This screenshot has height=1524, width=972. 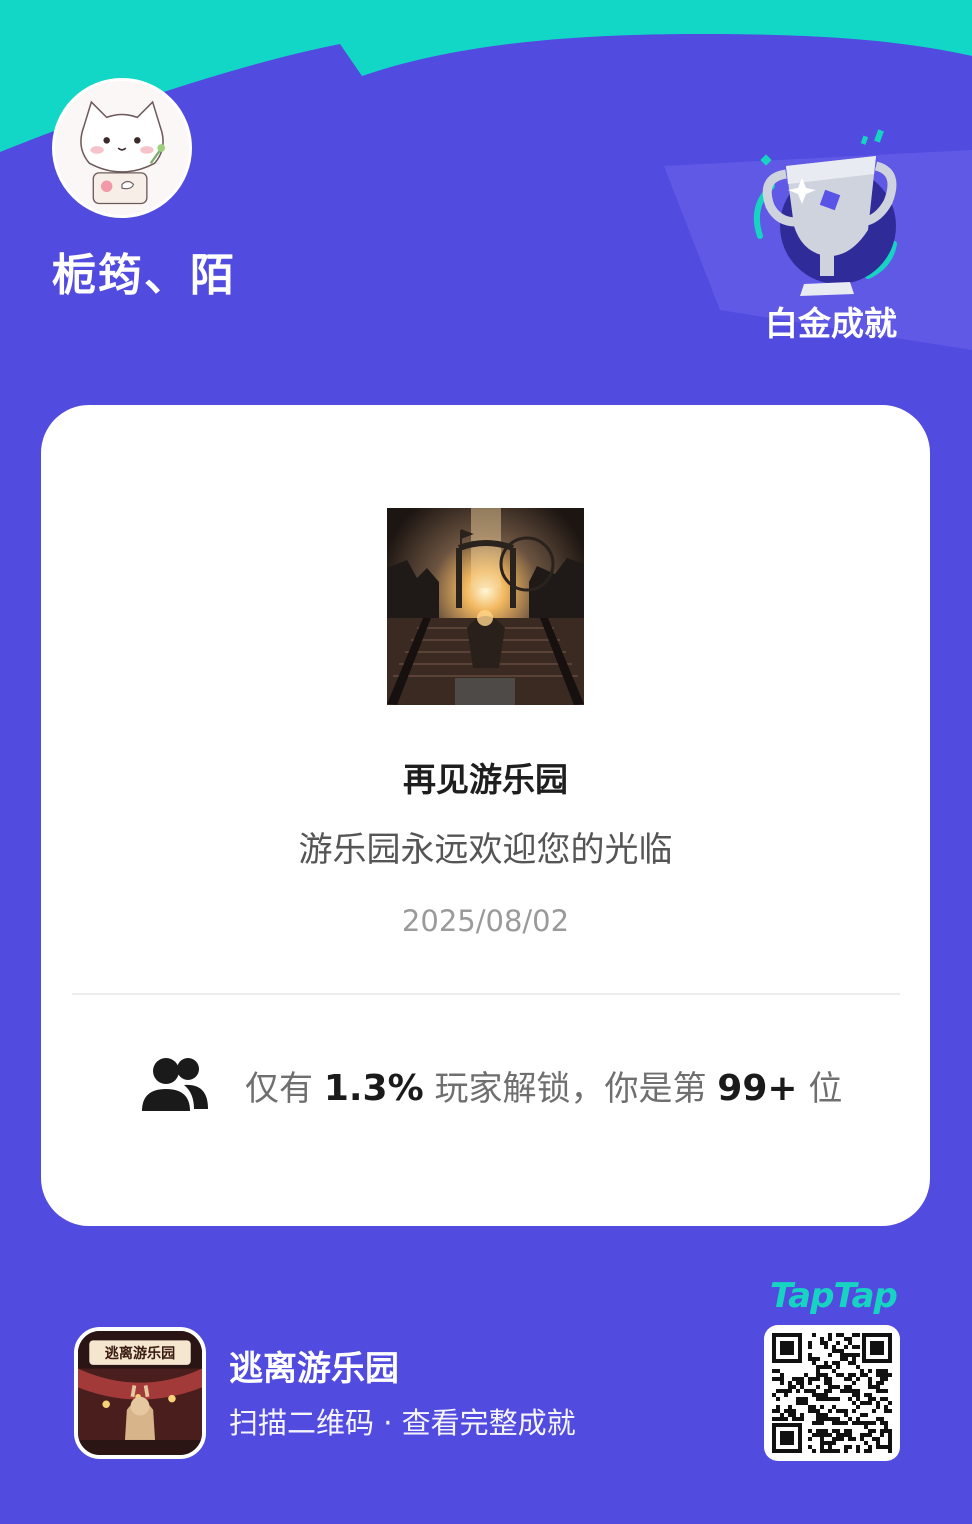 What do you see at coordinates (757, 1088) in the screenshot?
I see `player-rank: 99+` at bounding box center [757, 1088].